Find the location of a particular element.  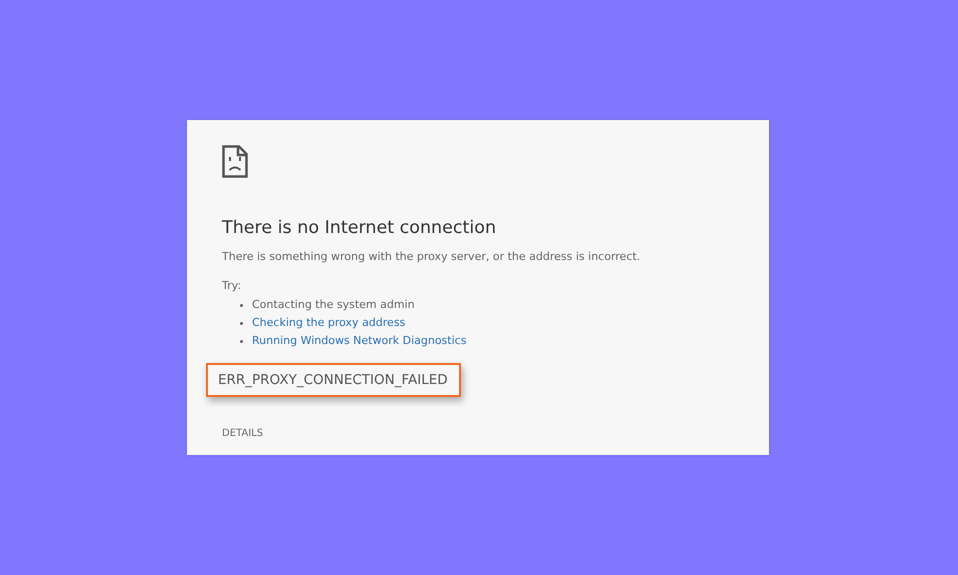

error-code: ERR_PROXY_CONNECTION_FAILED is located at coordinates (333, 380).